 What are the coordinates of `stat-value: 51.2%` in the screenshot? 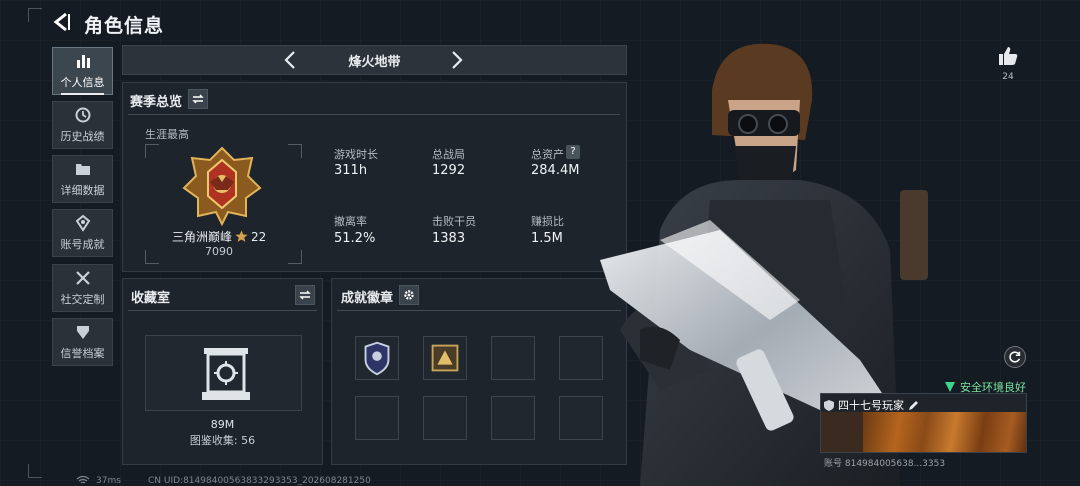 It's located at (355, 238).